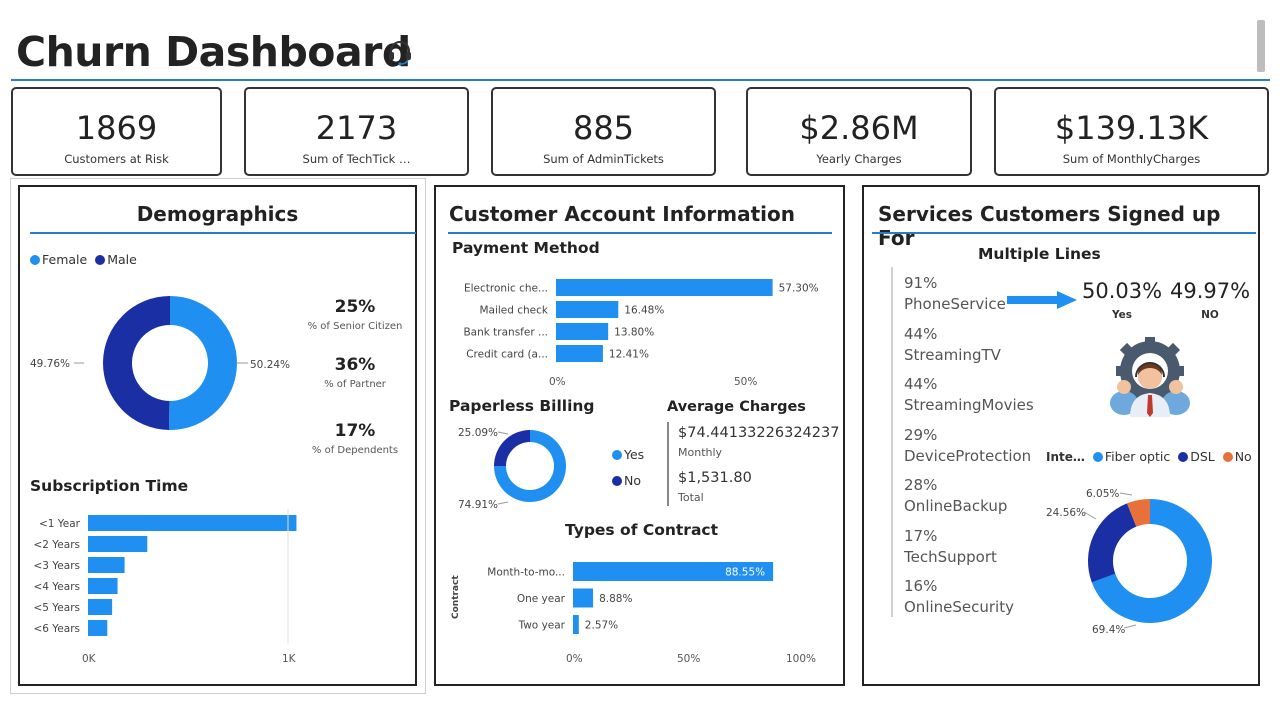 This screenshot has height=718, width=1280. Describe the element at coordinates (615, 599) in the screenshot. I see `data-label: 8.88%` at that location.